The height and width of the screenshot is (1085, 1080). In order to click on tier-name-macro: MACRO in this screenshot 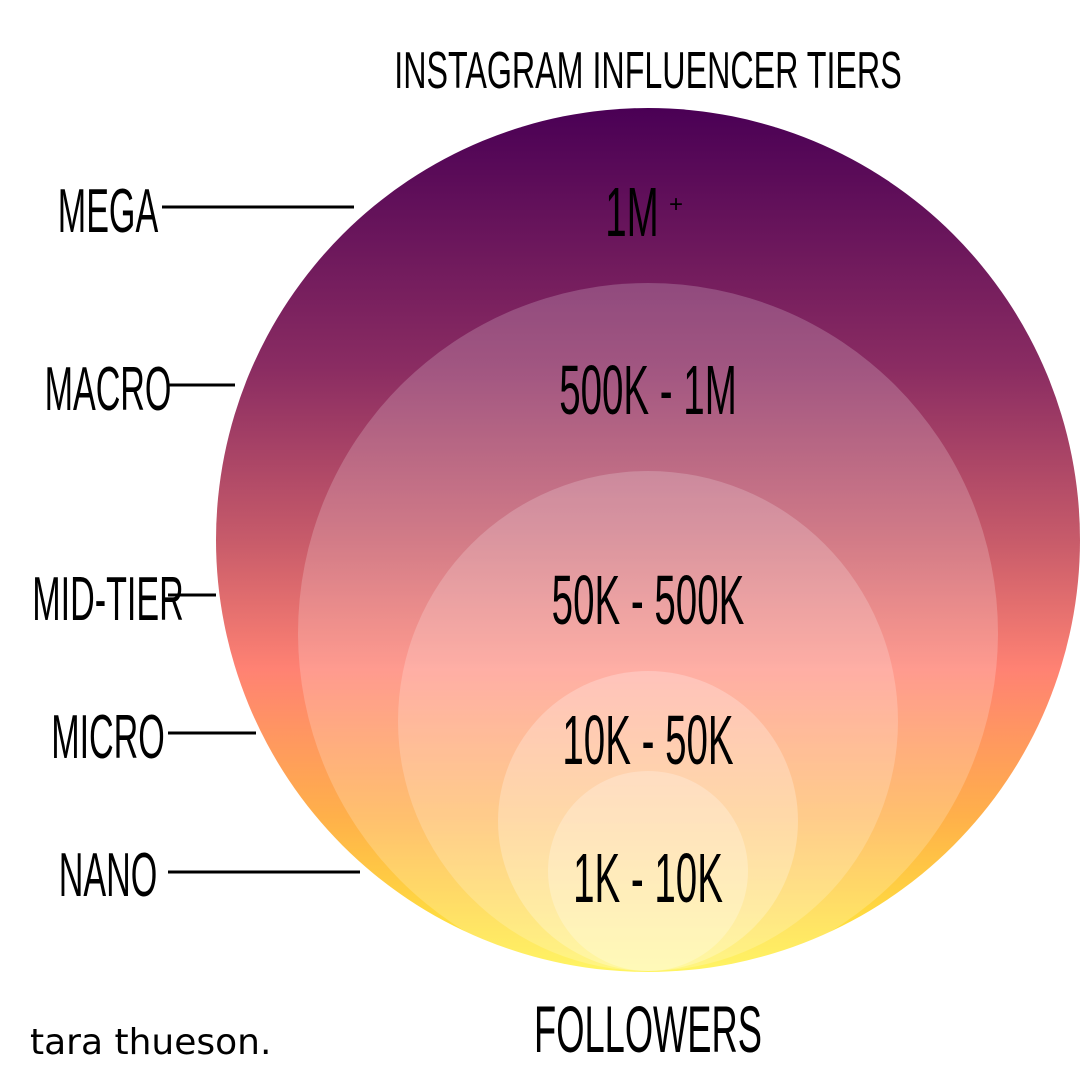, I will do `click(108, 388)`.